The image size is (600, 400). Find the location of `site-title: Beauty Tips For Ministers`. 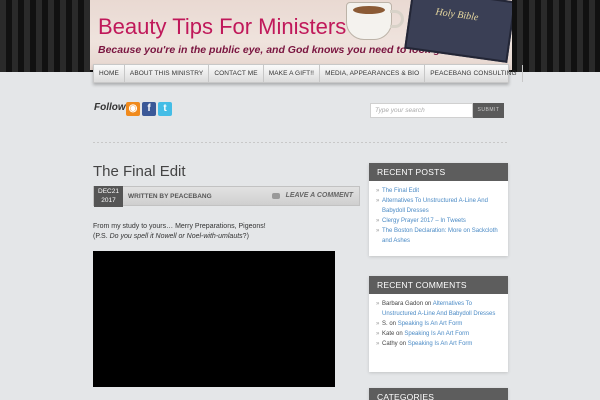

site-title: Beauty Tips For Ministers is located at coordinates (222, 27).